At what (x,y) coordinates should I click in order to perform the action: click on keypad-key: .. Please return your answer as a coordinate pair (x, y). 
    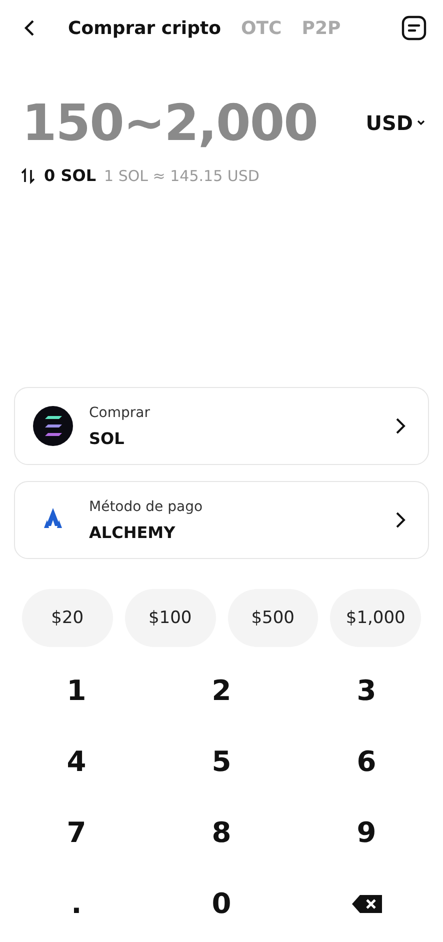
    Looking at the image, I should click on (76, 903).